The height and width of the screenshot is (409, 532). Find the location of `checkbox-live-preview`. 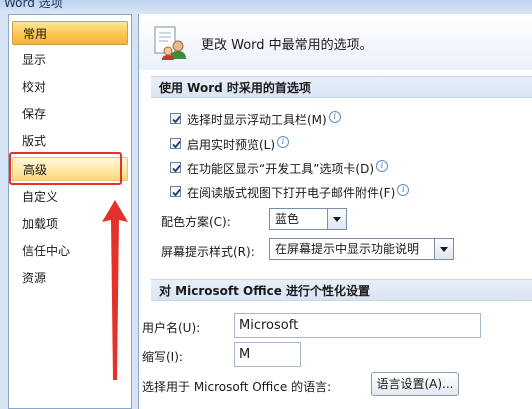

checkbox-live-preview is located at coordinates (175, 143).